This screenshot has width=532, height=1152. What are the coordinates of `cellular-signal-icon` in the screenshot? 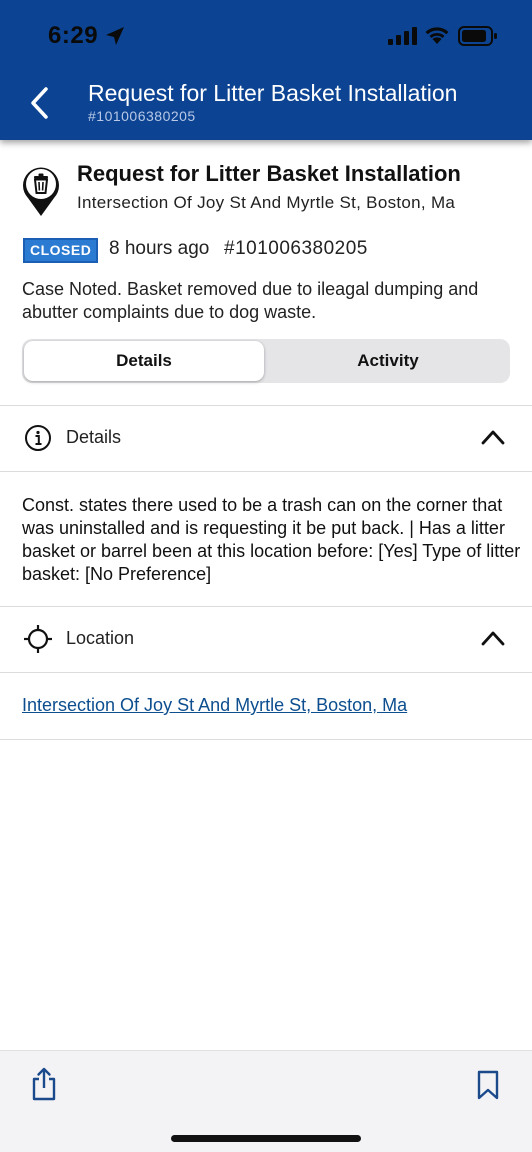 It's located at (402, 36).